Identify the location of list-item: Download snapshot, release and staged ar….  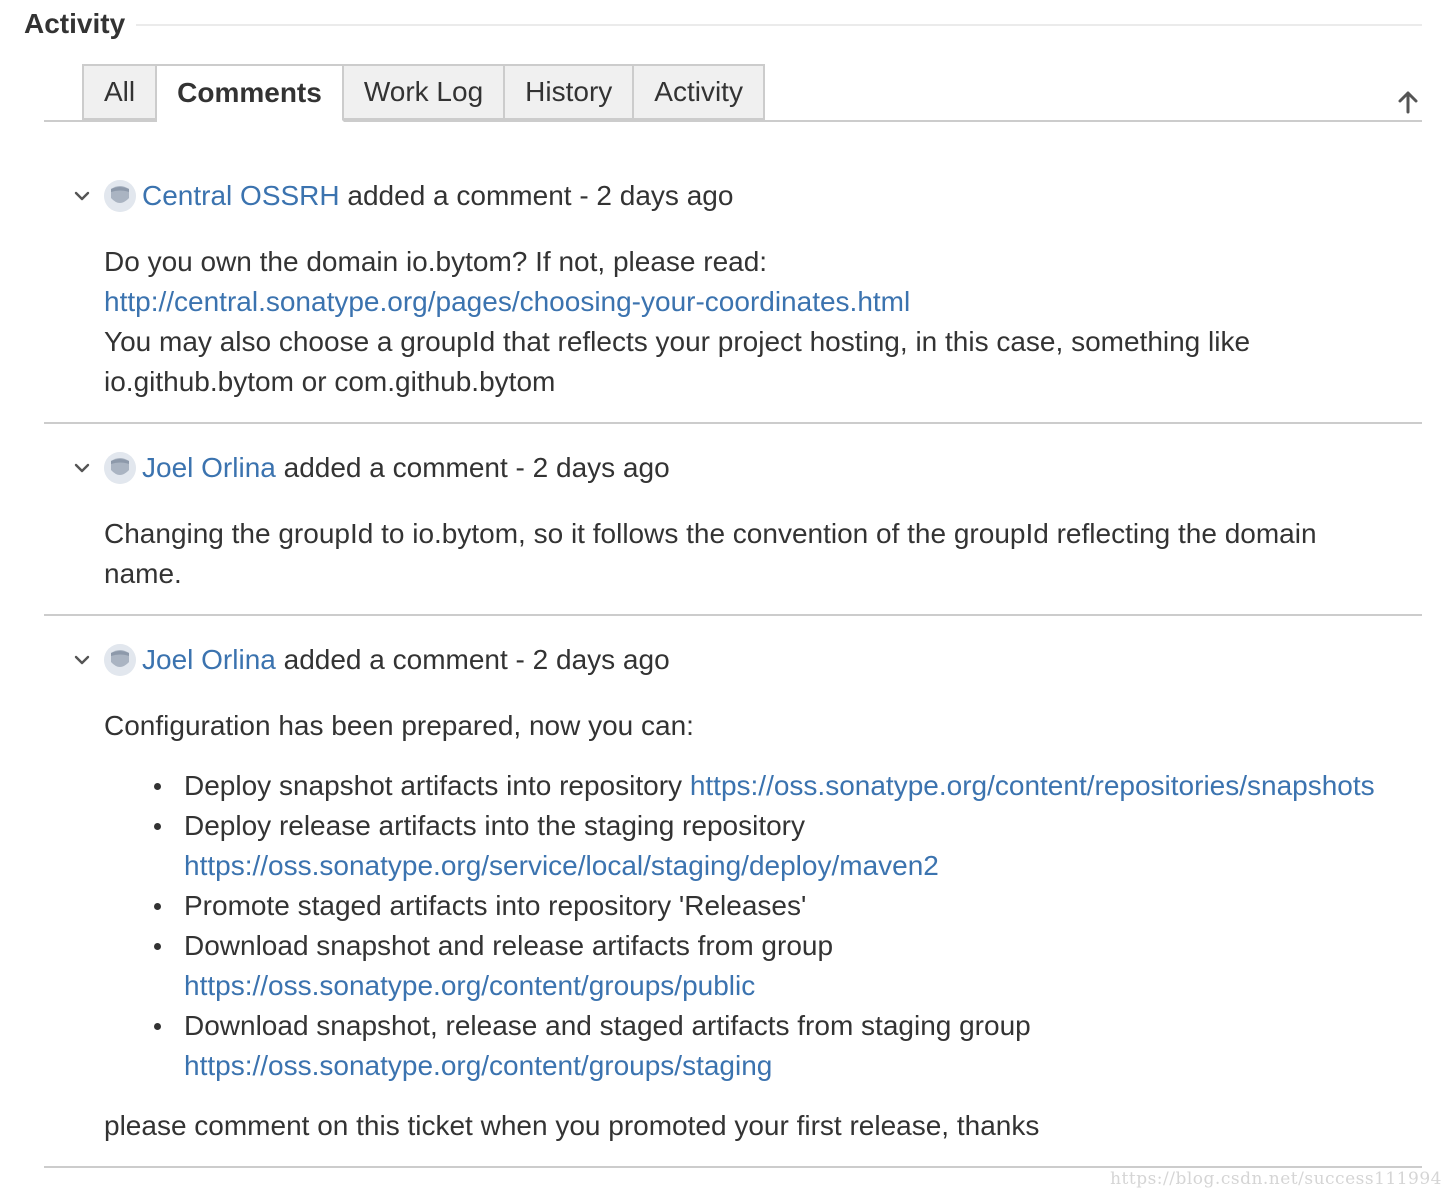
(788, 1046).